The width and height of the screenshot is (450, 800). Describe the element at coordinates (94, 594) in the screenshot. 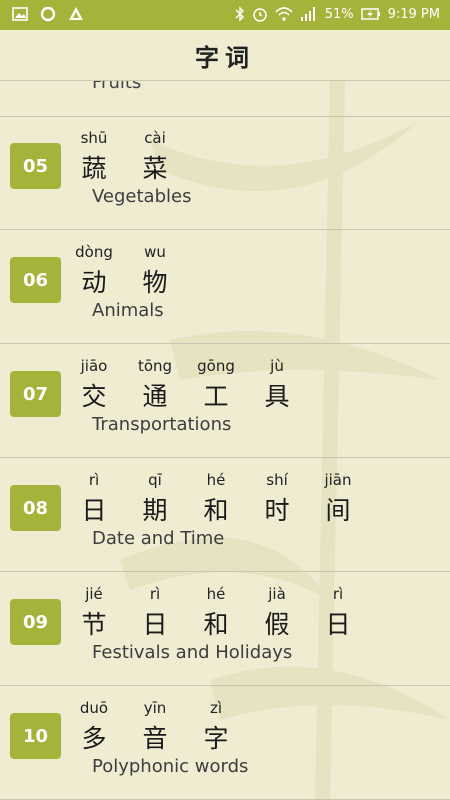

I see `pinyin-label: jié` at that location.